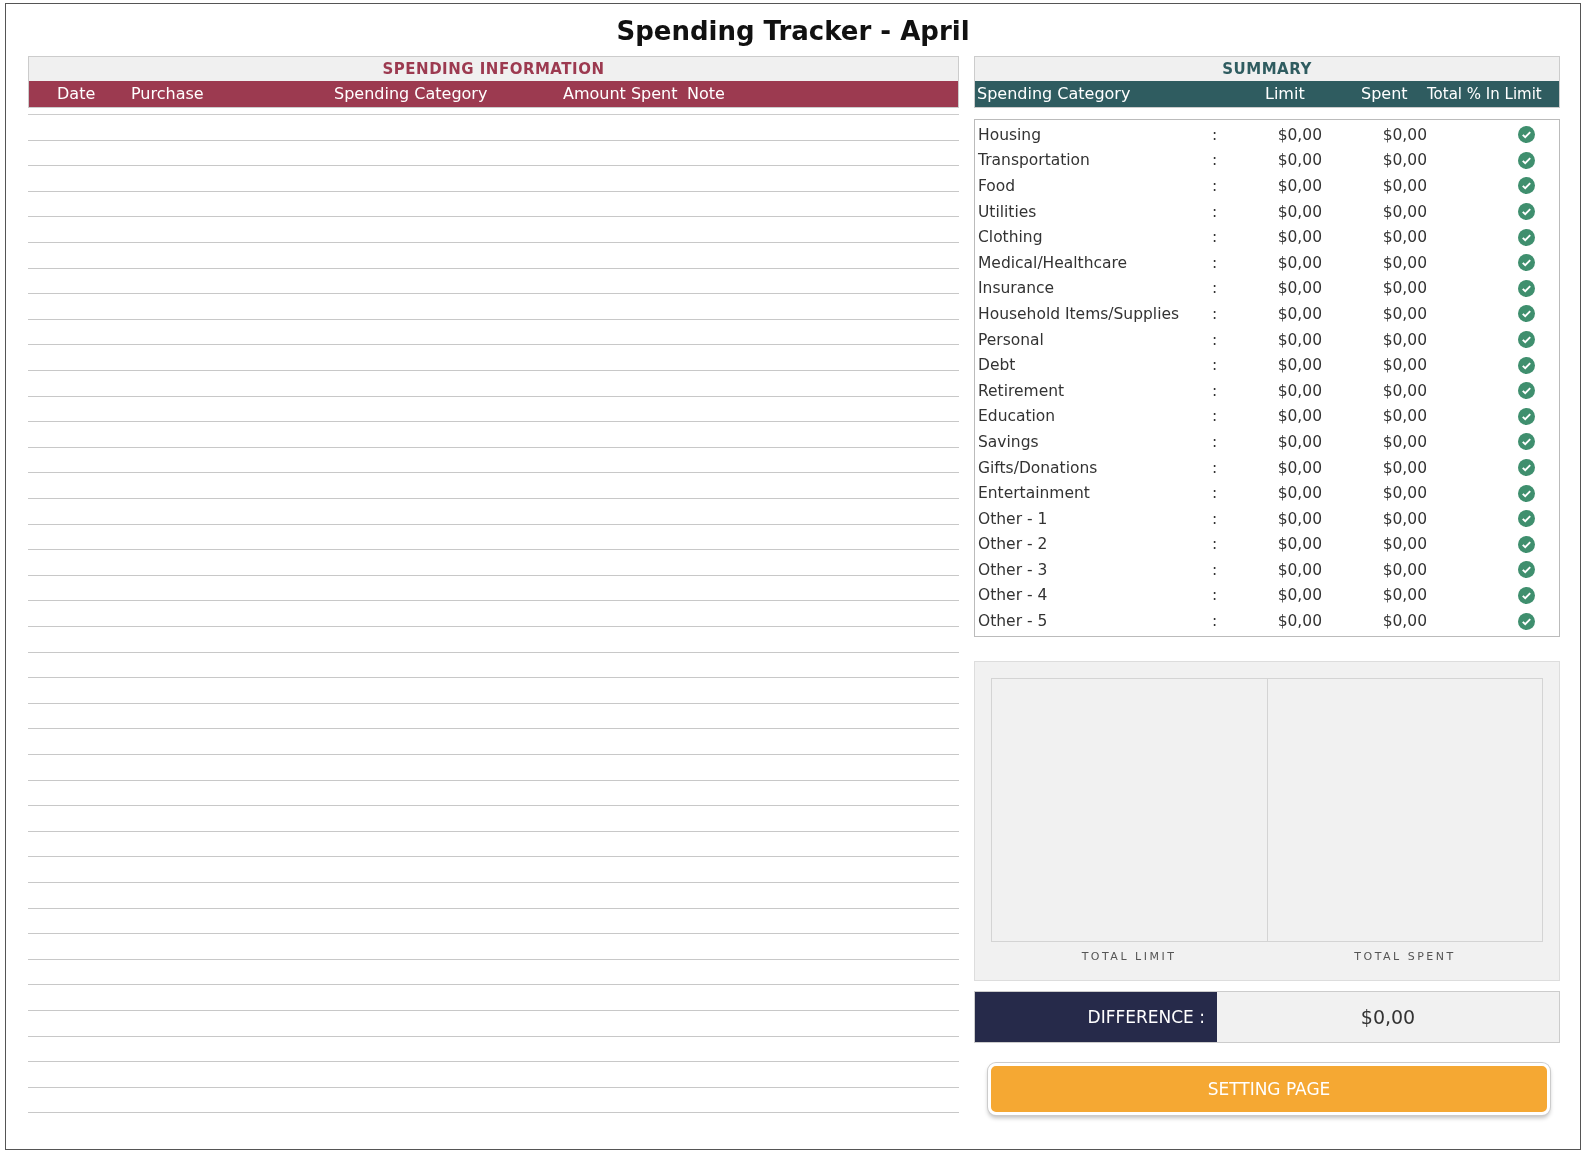 This screenshot has width=1588, height=1152. What do you see at coordinates (76, 94) in the screenshot?
I see `column-header: Date` at bounding box center [76, 94].